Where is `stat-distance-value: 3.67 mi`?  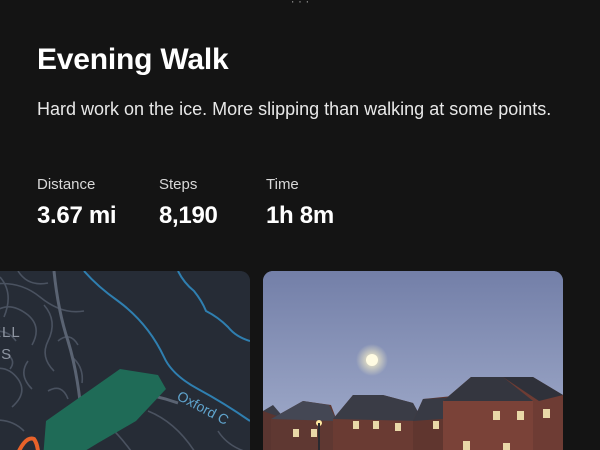
stat-distance-value: 3.67 mi is located at coordinates (77, 215).